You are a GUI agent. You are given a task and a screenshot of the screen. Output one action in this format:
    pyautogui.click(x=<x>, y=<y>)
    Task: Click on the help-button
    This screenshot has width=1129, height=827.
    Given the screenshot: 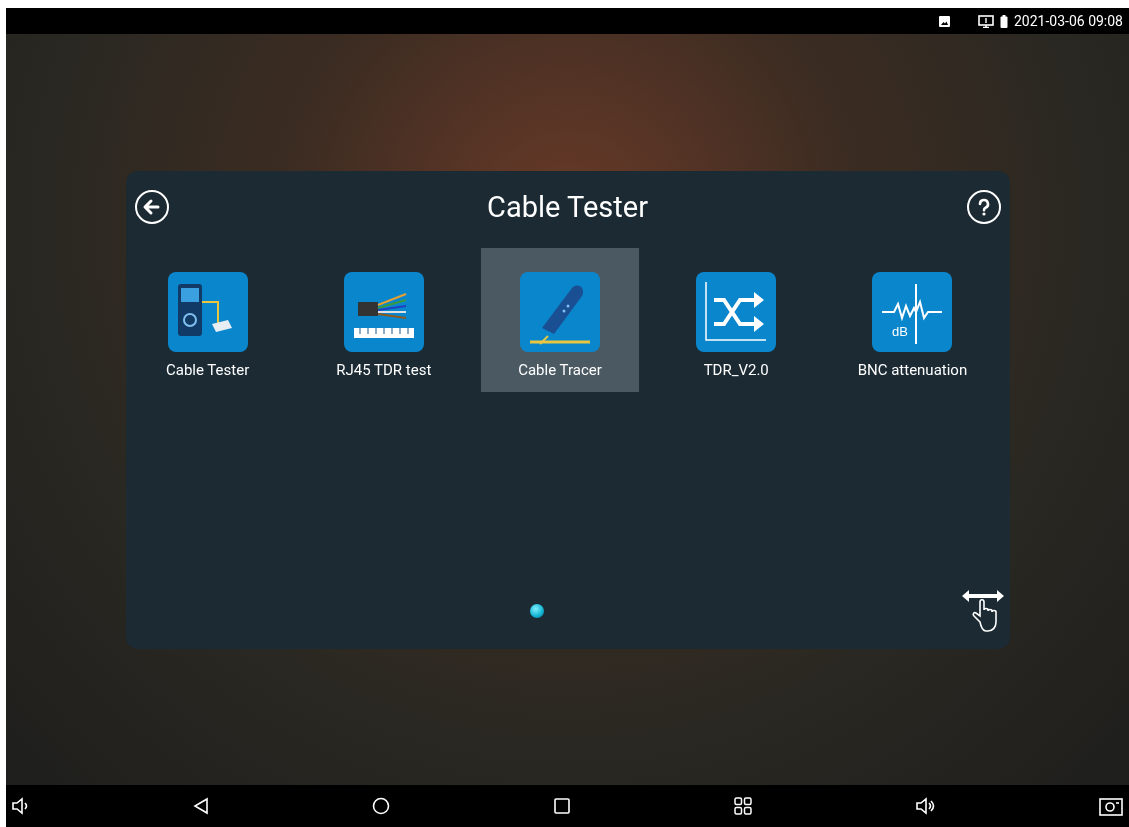 What is the action you would take?
    pyautogui.click(x=983, y=206)
    